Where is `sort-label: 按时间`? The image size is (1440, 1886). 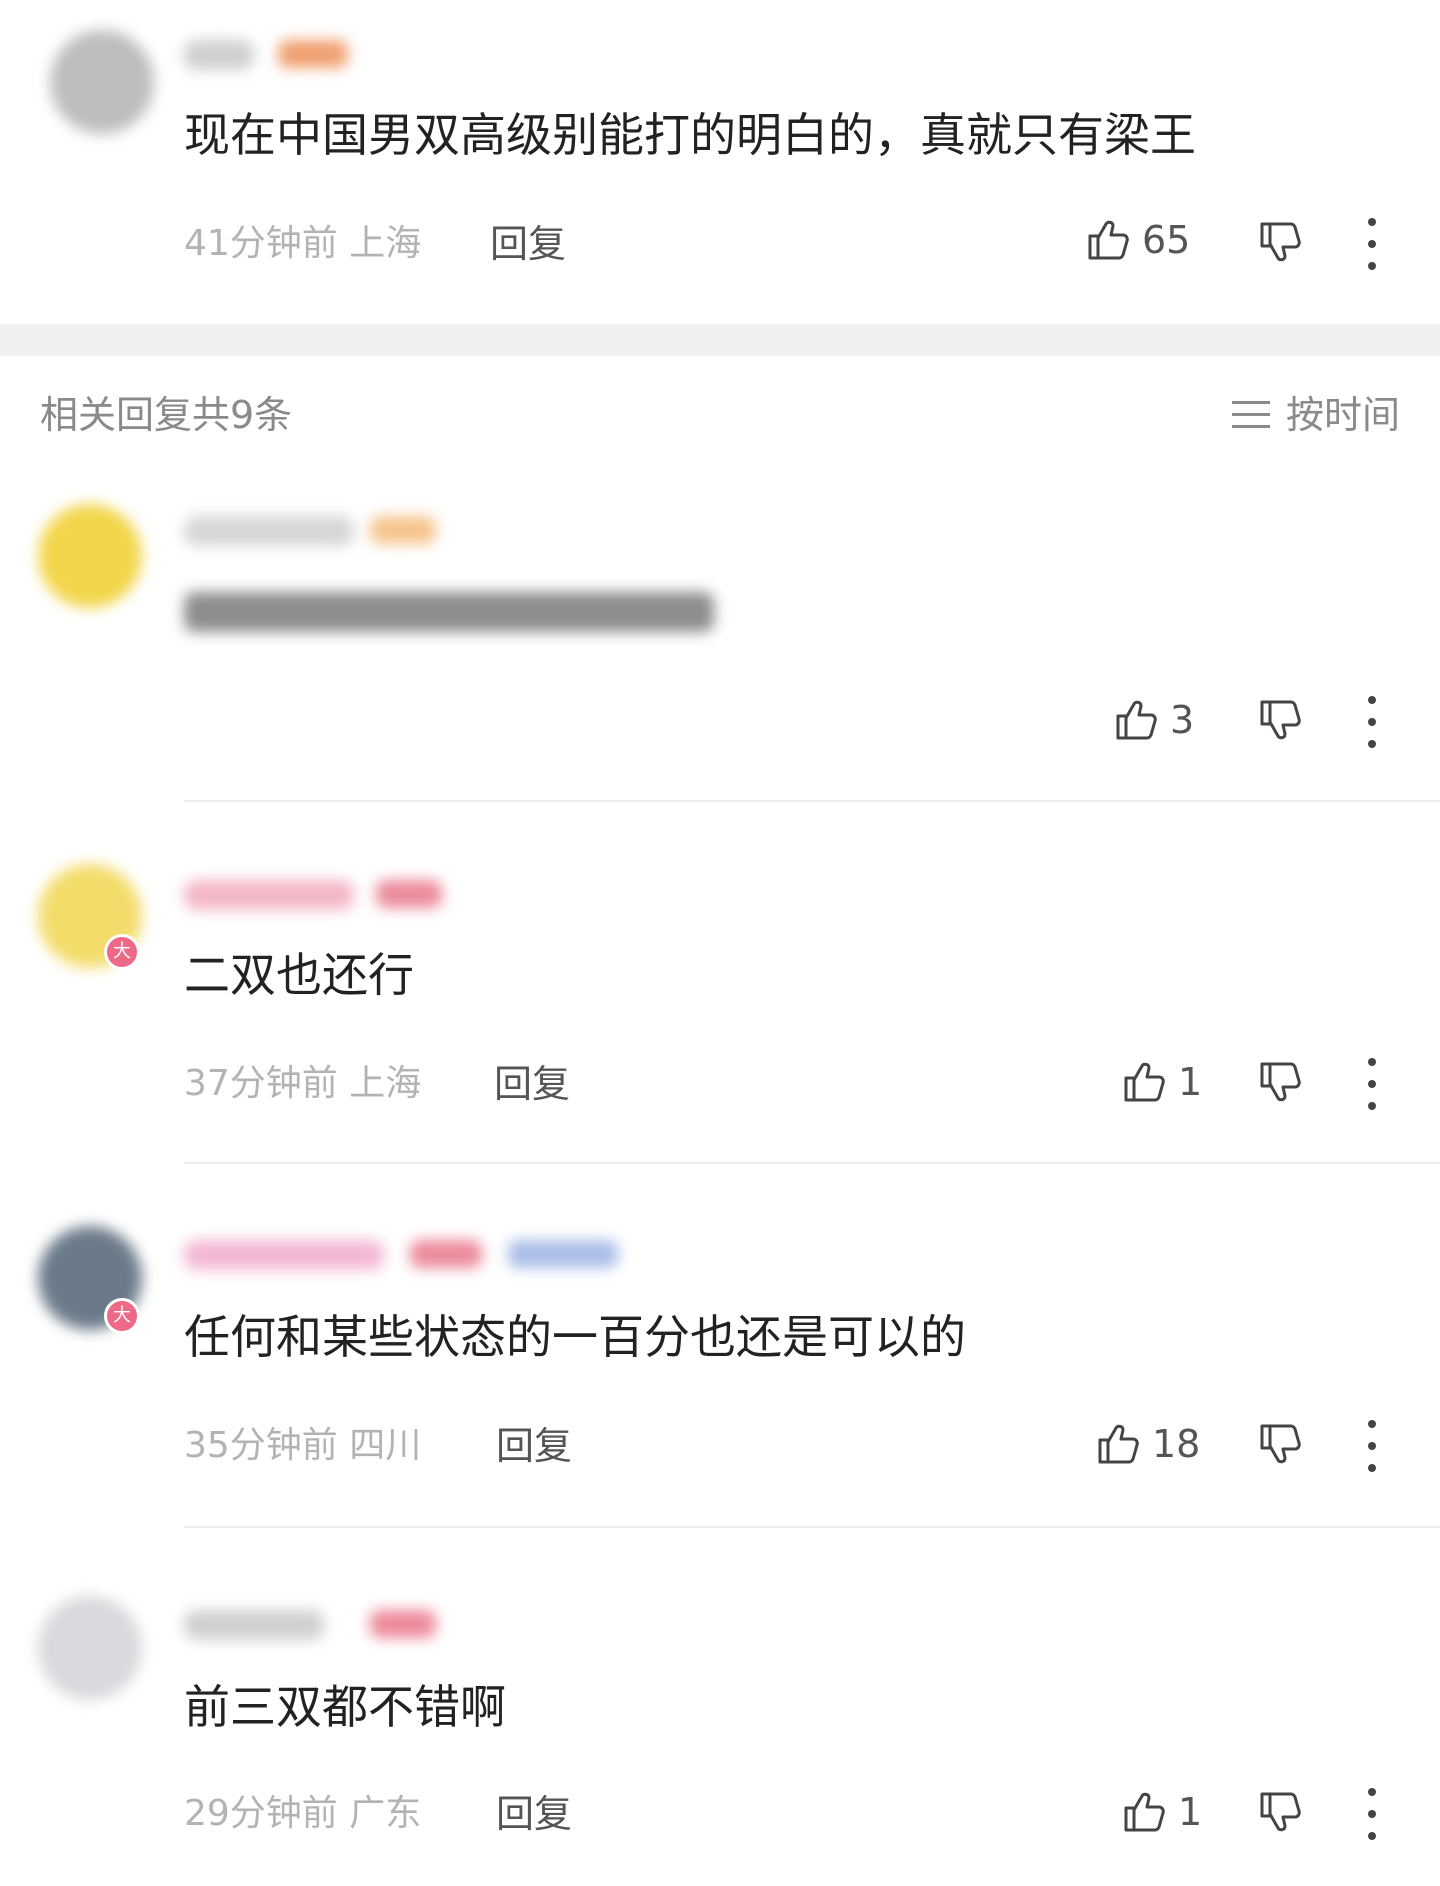
sort-label: 按时间 is located at coordinates (1342, 415).